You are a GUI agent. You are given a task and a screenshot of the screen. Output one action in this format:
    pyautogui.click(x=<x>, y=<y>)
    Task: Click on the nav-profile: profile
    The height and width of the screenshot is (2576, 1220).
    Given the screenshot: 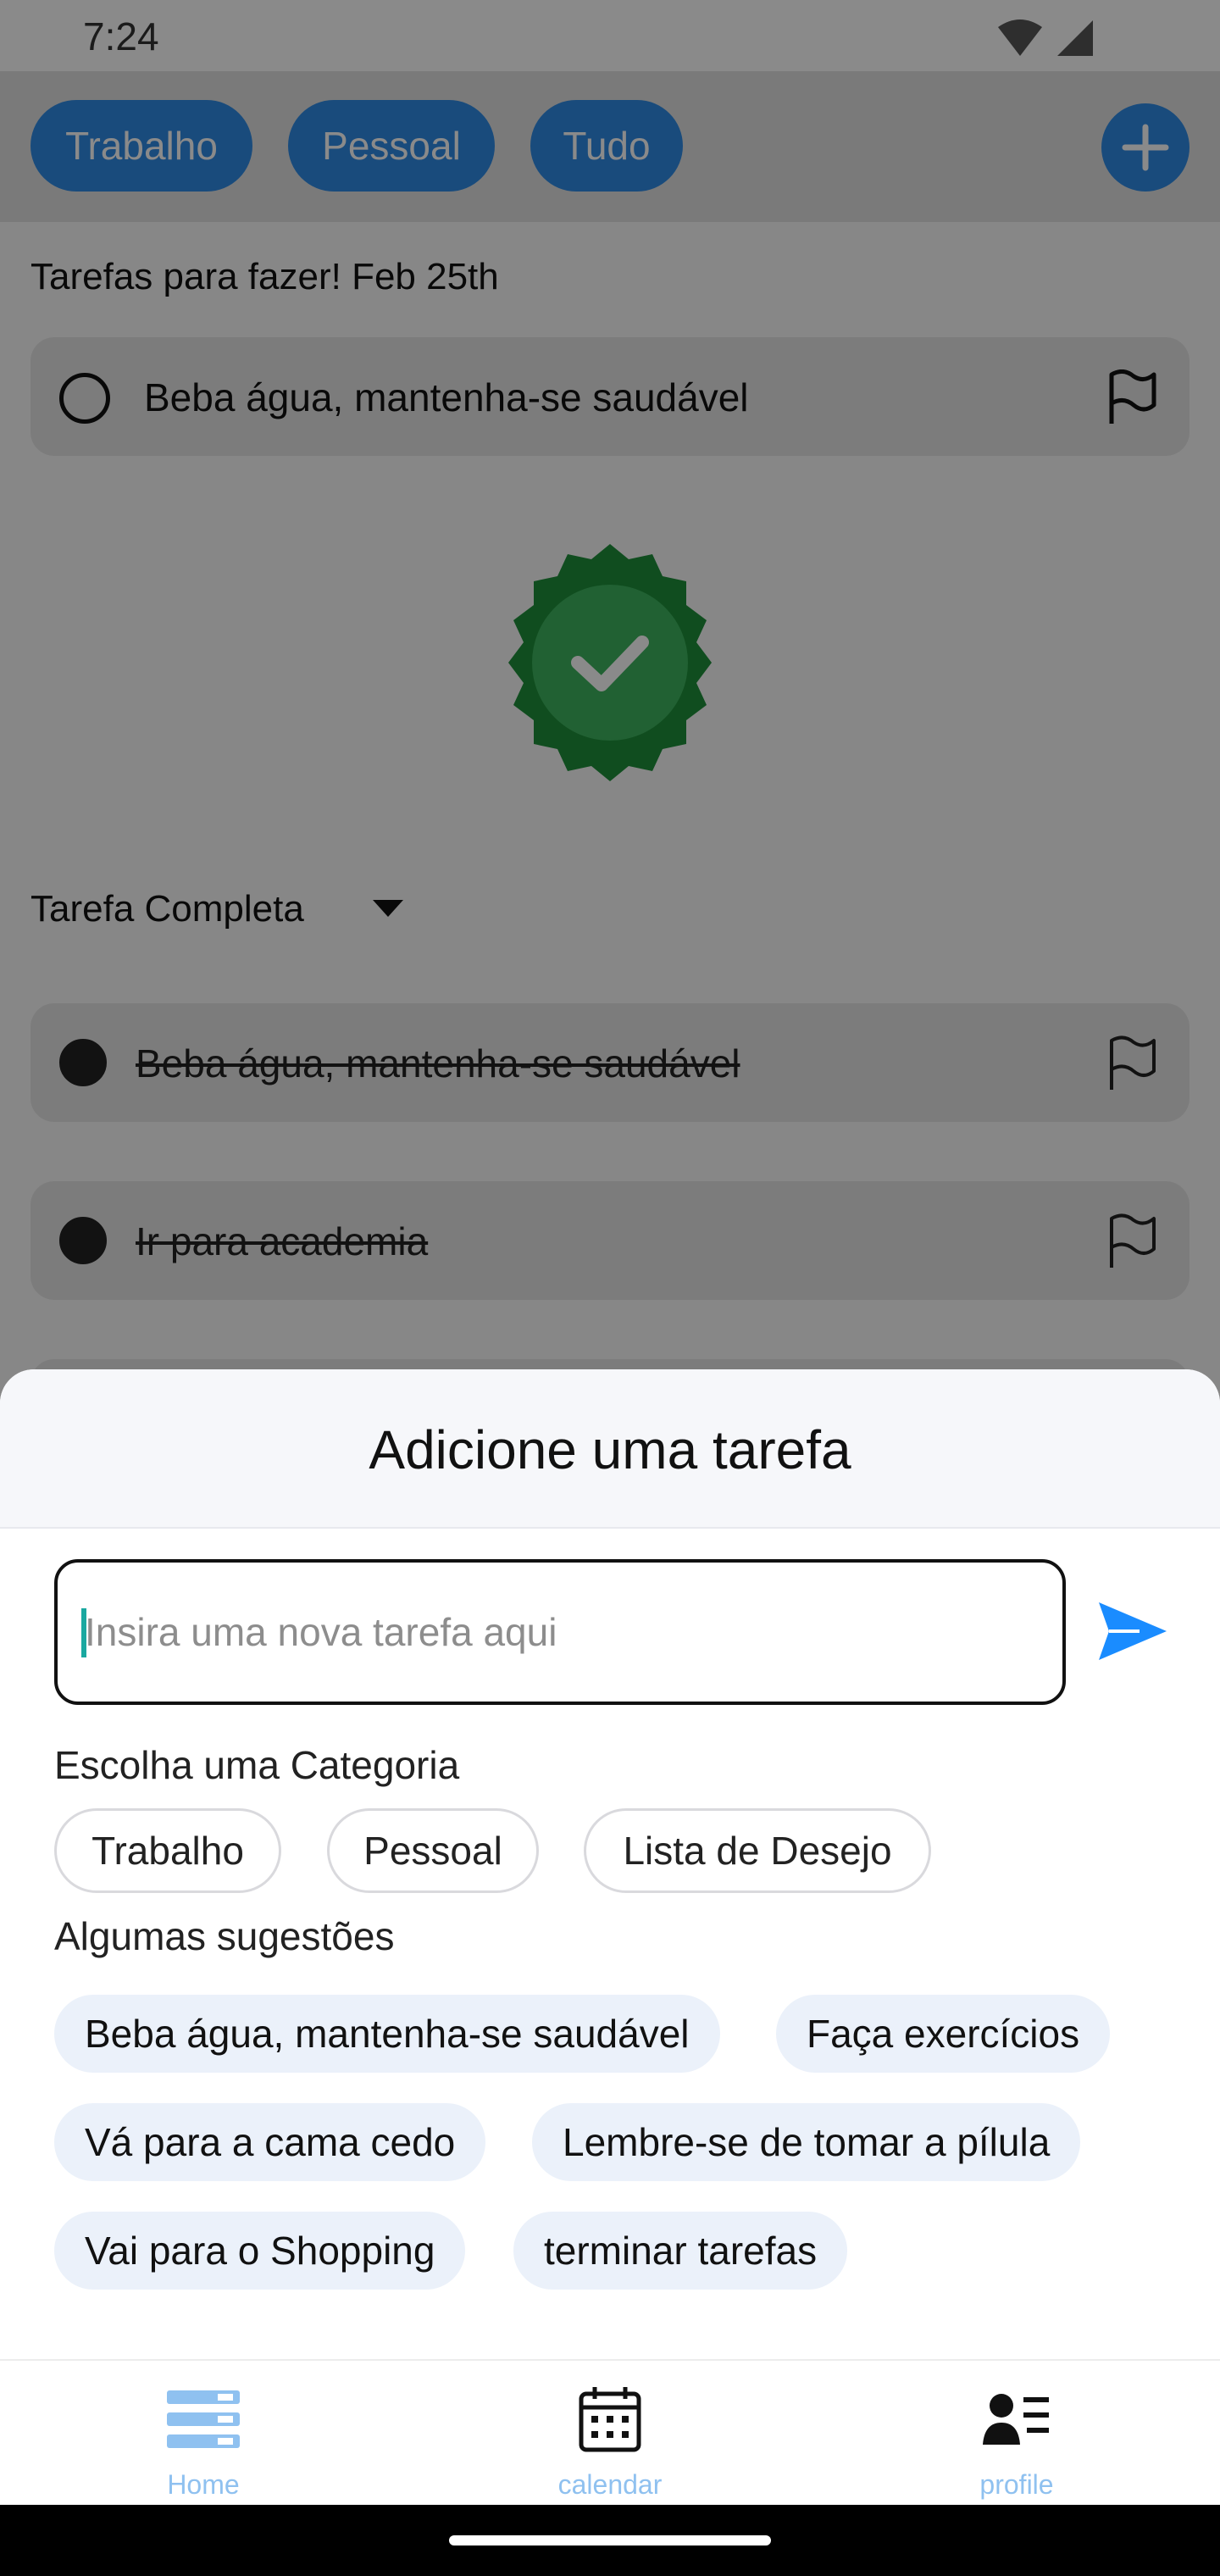 What is the action you would take?
    pyautogui.click(x=1017, y=2434)
    